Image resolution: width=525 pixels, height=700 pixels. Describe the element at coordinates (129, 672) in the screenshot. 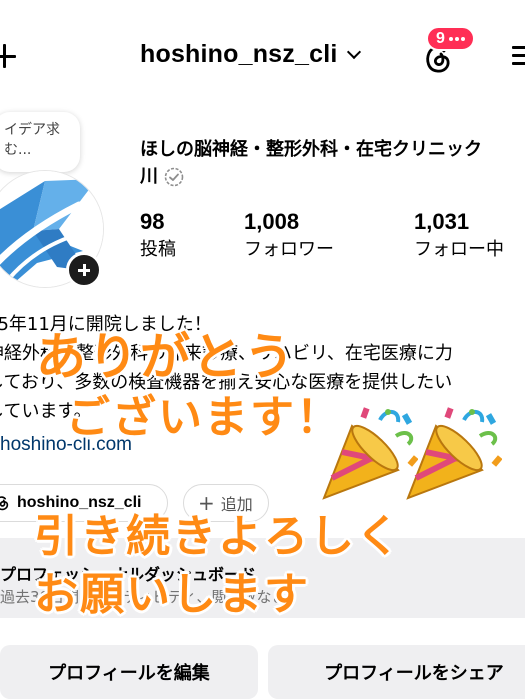

I see `edit-profile-button: プロフィールを編集` at that location.